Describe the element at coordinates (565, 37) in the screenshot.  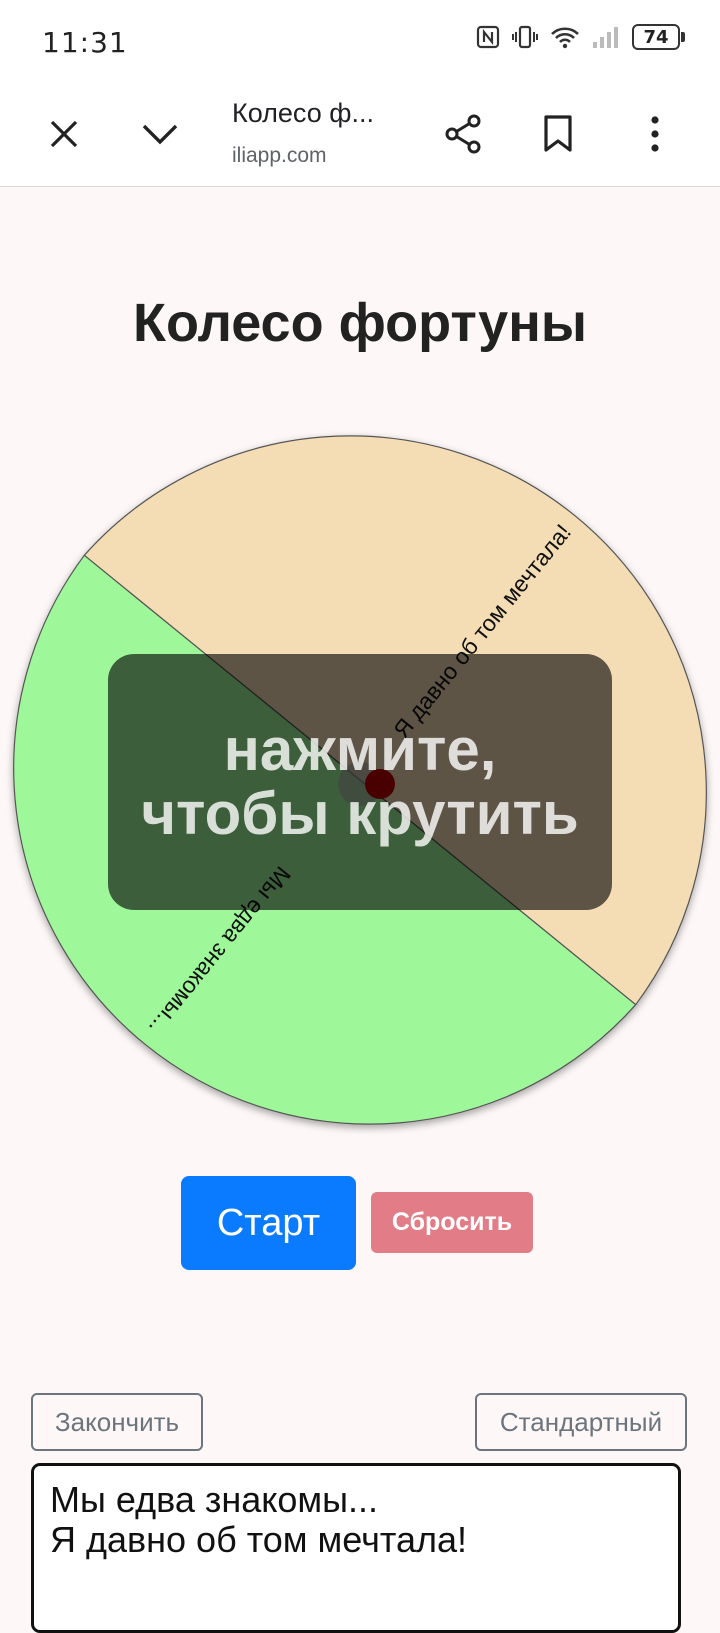
I see `wifi-icon` at that location.